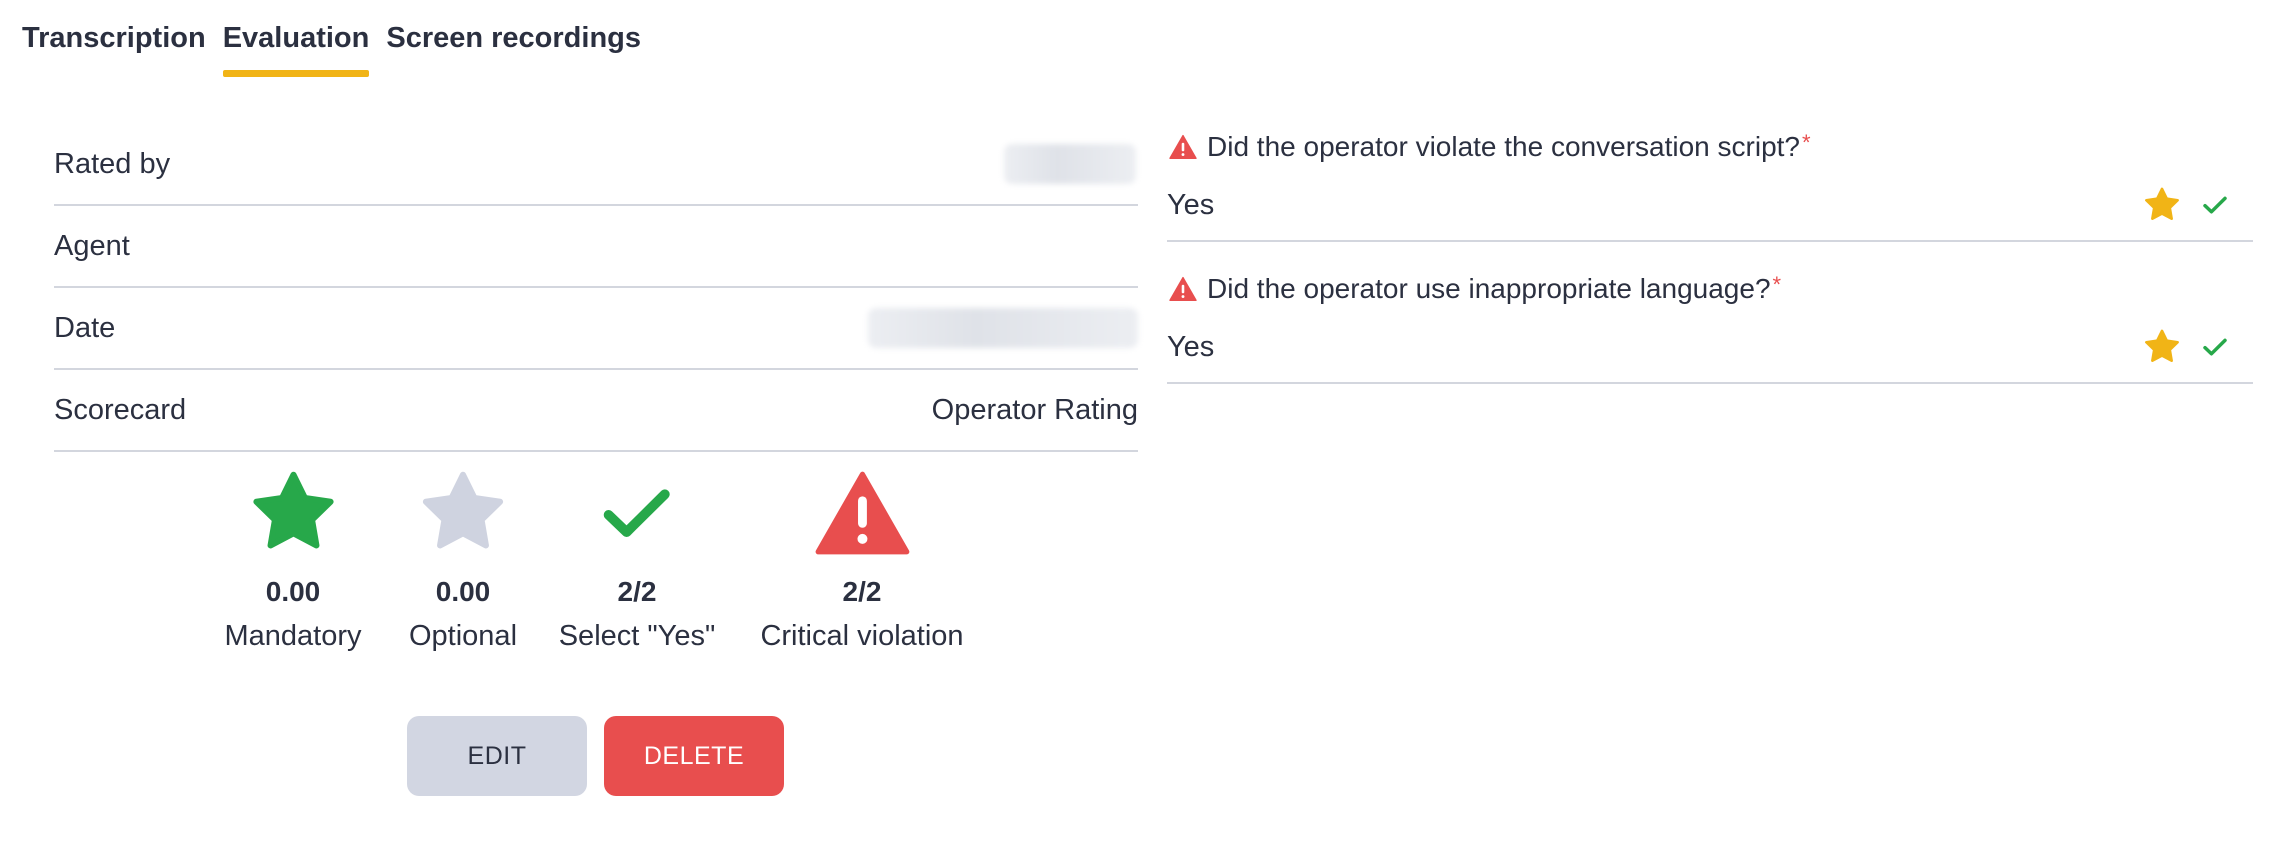 The image size is (2286, 864). Describe the element at coordinates (463, 636) in the screenshot. I see `optional-label: Optional` at that location.